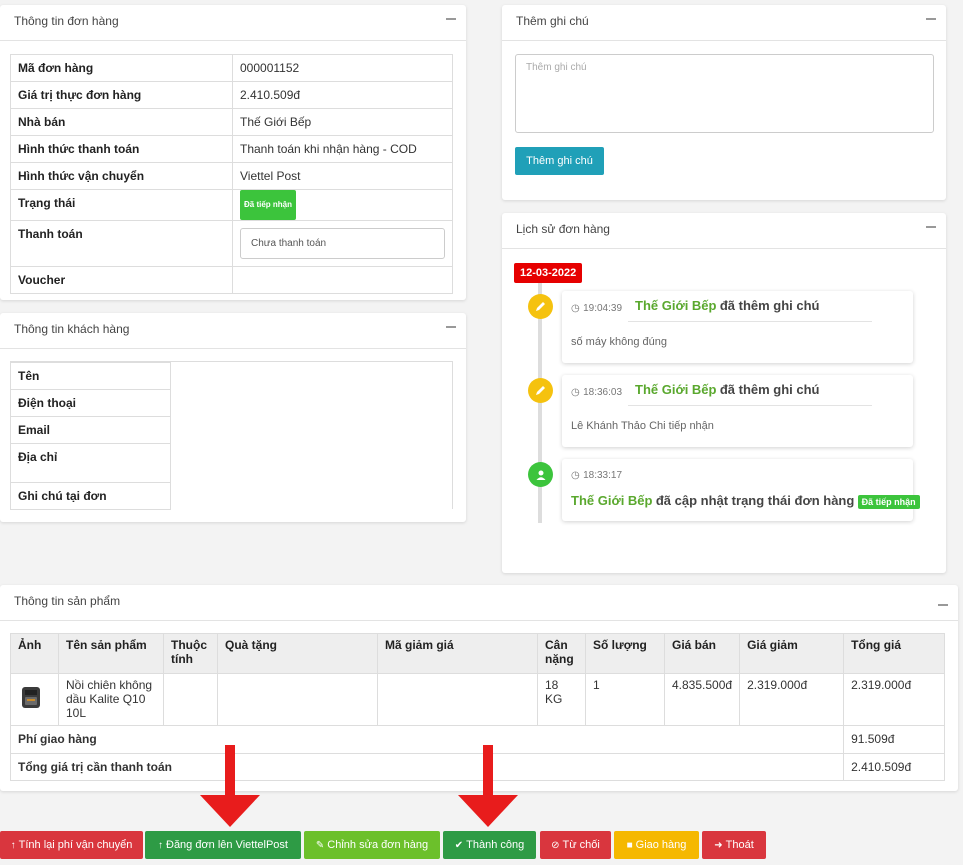 This screenshot has width=963, height=865. What do you see at coordinates (297, 653) in the screenshot?
I see `col-header: Quà tặng` at bounding box center [297, 653].